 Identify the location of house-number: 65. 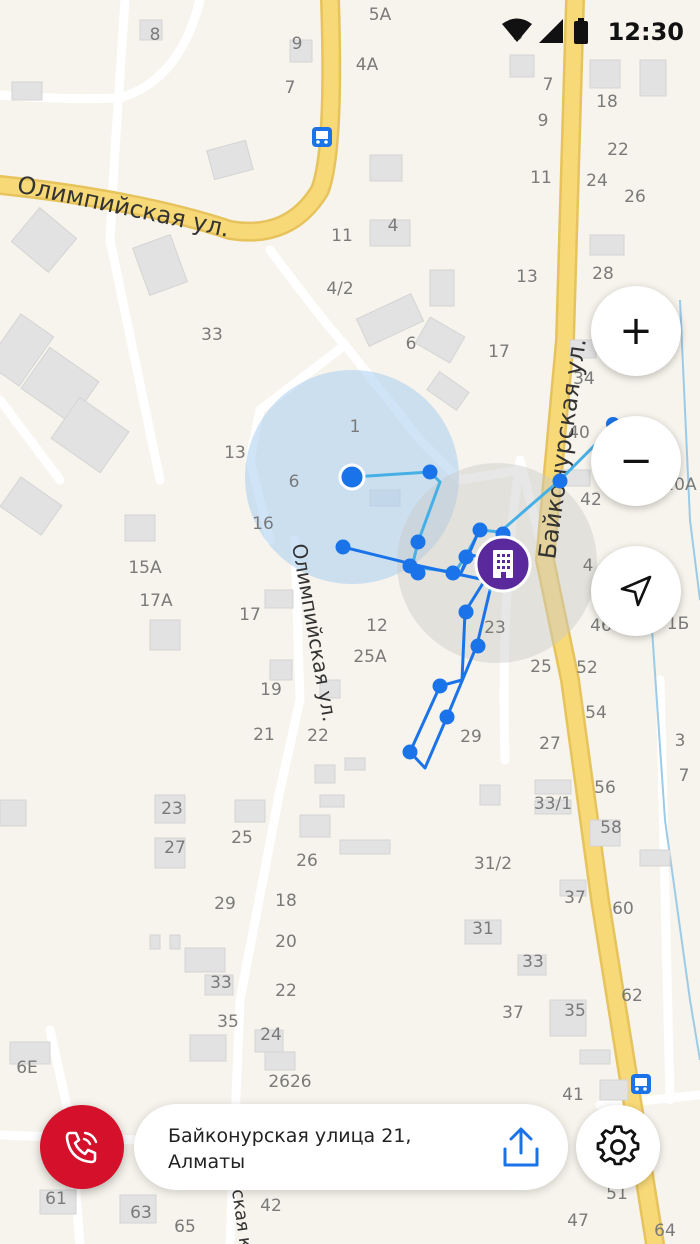
(185, 1227).